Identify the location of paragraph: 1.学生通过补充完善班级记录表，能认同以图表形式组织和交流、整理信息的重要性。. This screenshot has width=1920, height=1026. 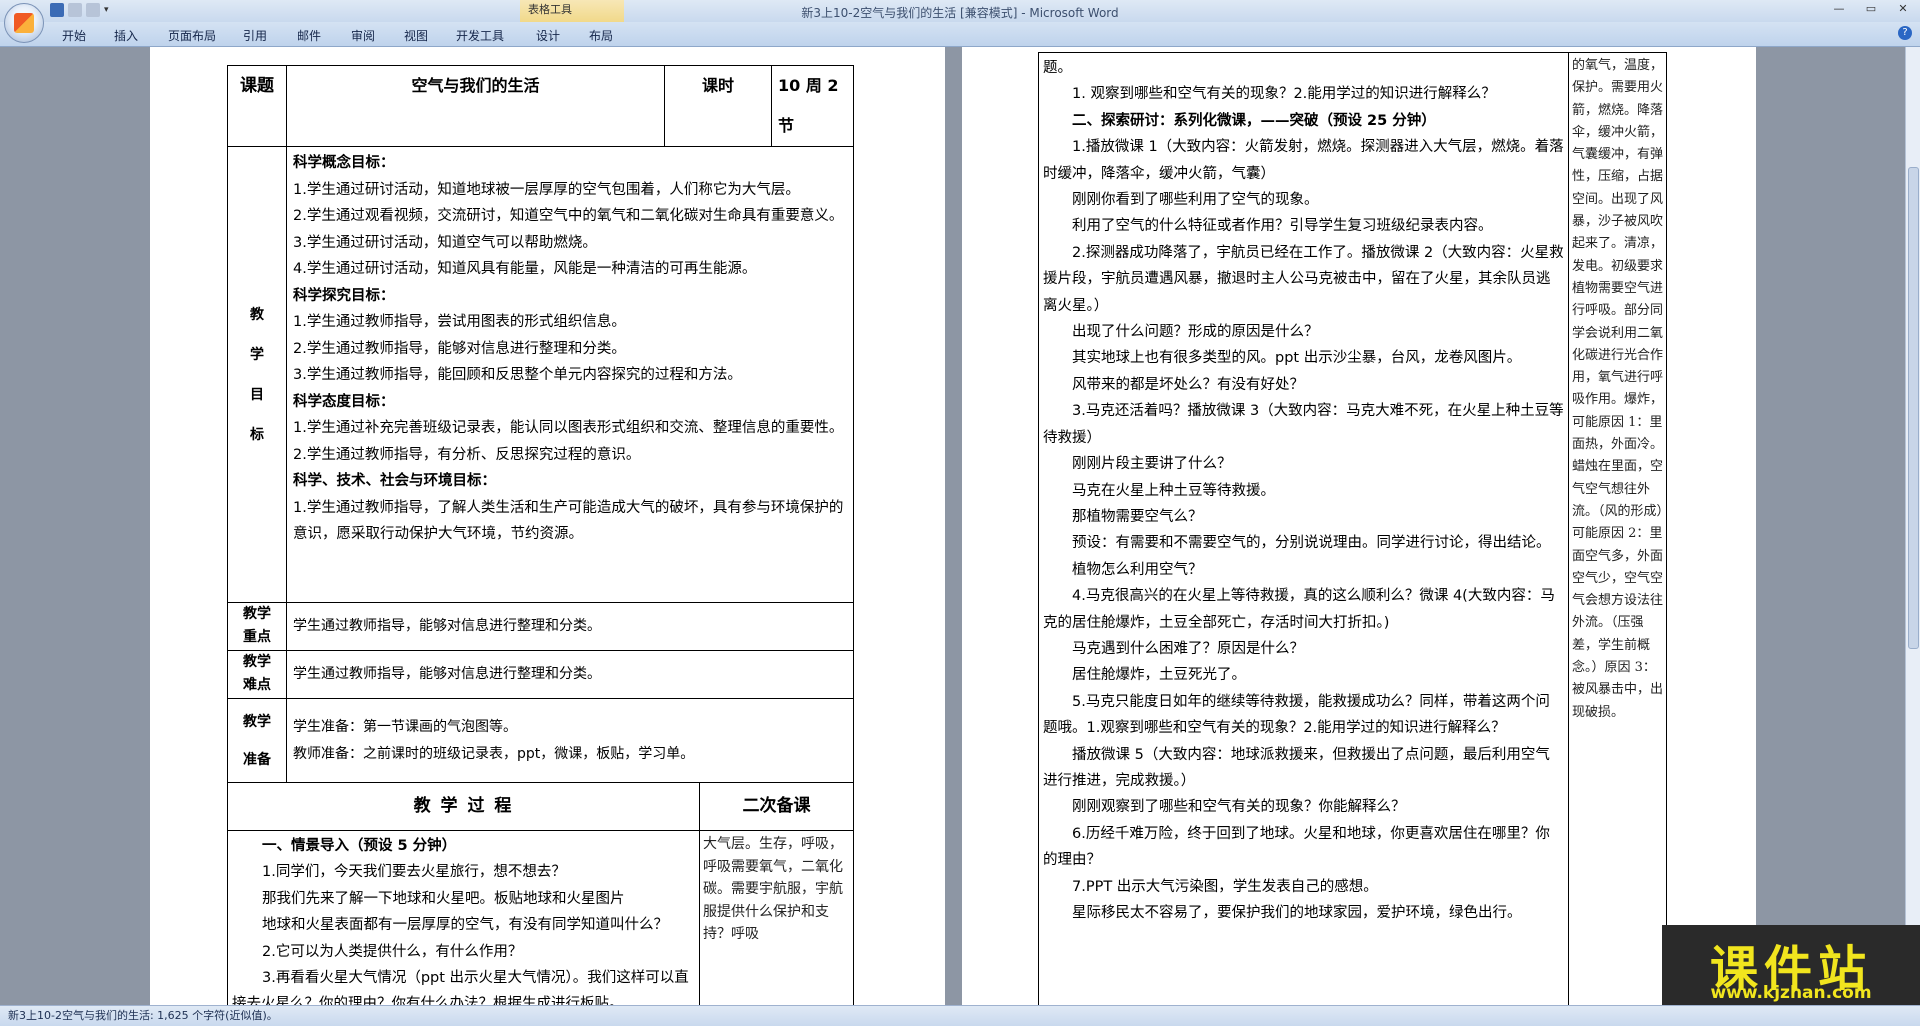
(568, 428).